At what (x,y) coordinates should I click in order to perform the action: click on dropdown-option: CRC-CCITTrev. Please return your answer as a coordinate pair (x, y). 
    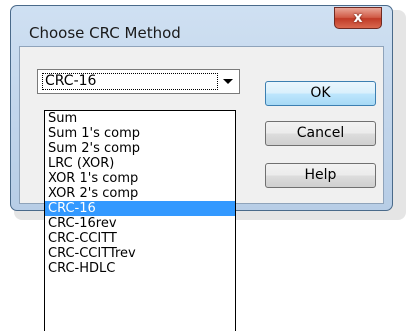
    Looking at the image, I should click on (140, 253).